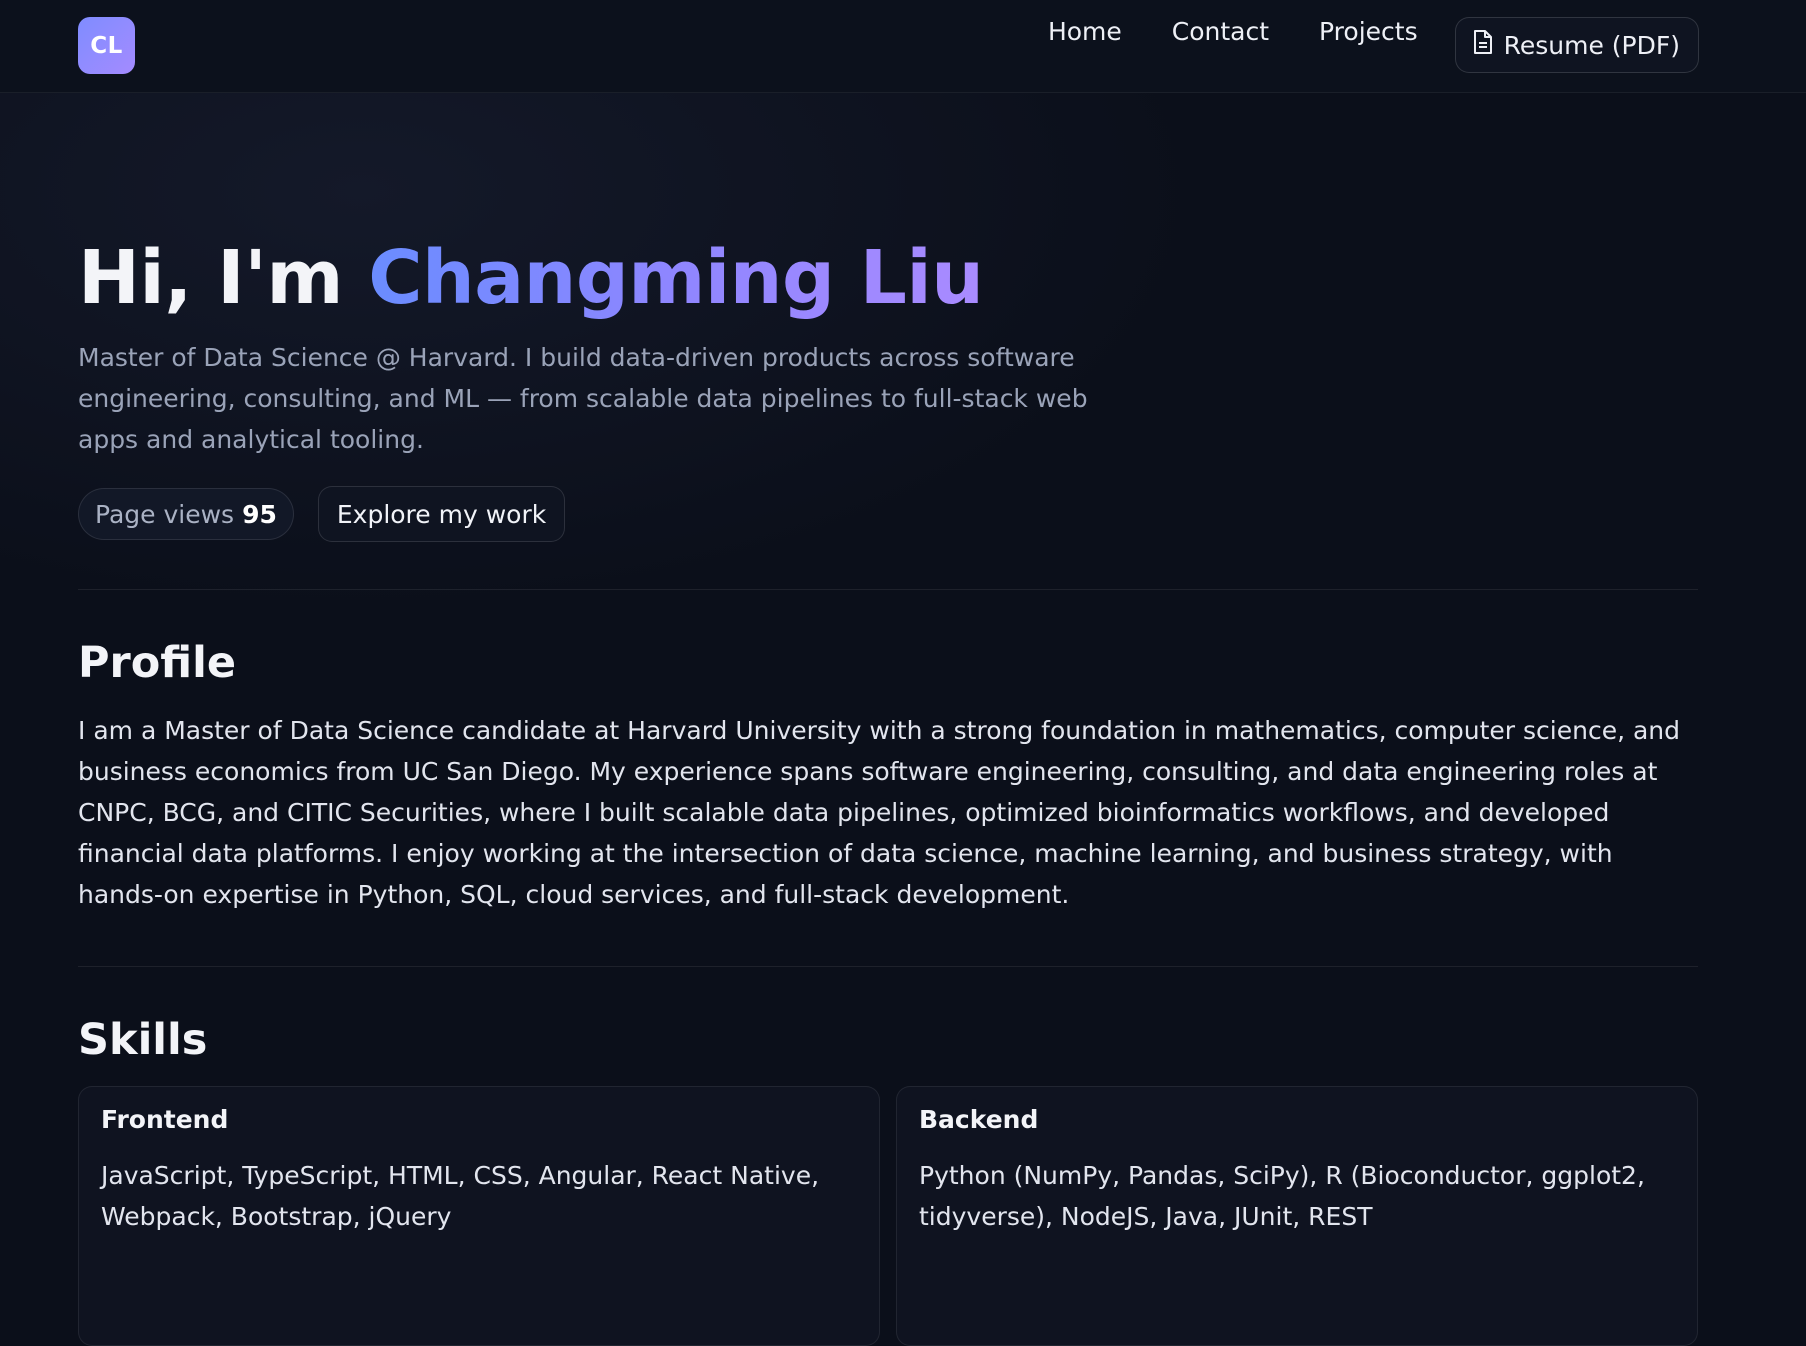 The image size is (1806, 1346). Describe the element at coordinates (143, 1040) in the screenshot. I see `skills-heading: Skills` at that location.